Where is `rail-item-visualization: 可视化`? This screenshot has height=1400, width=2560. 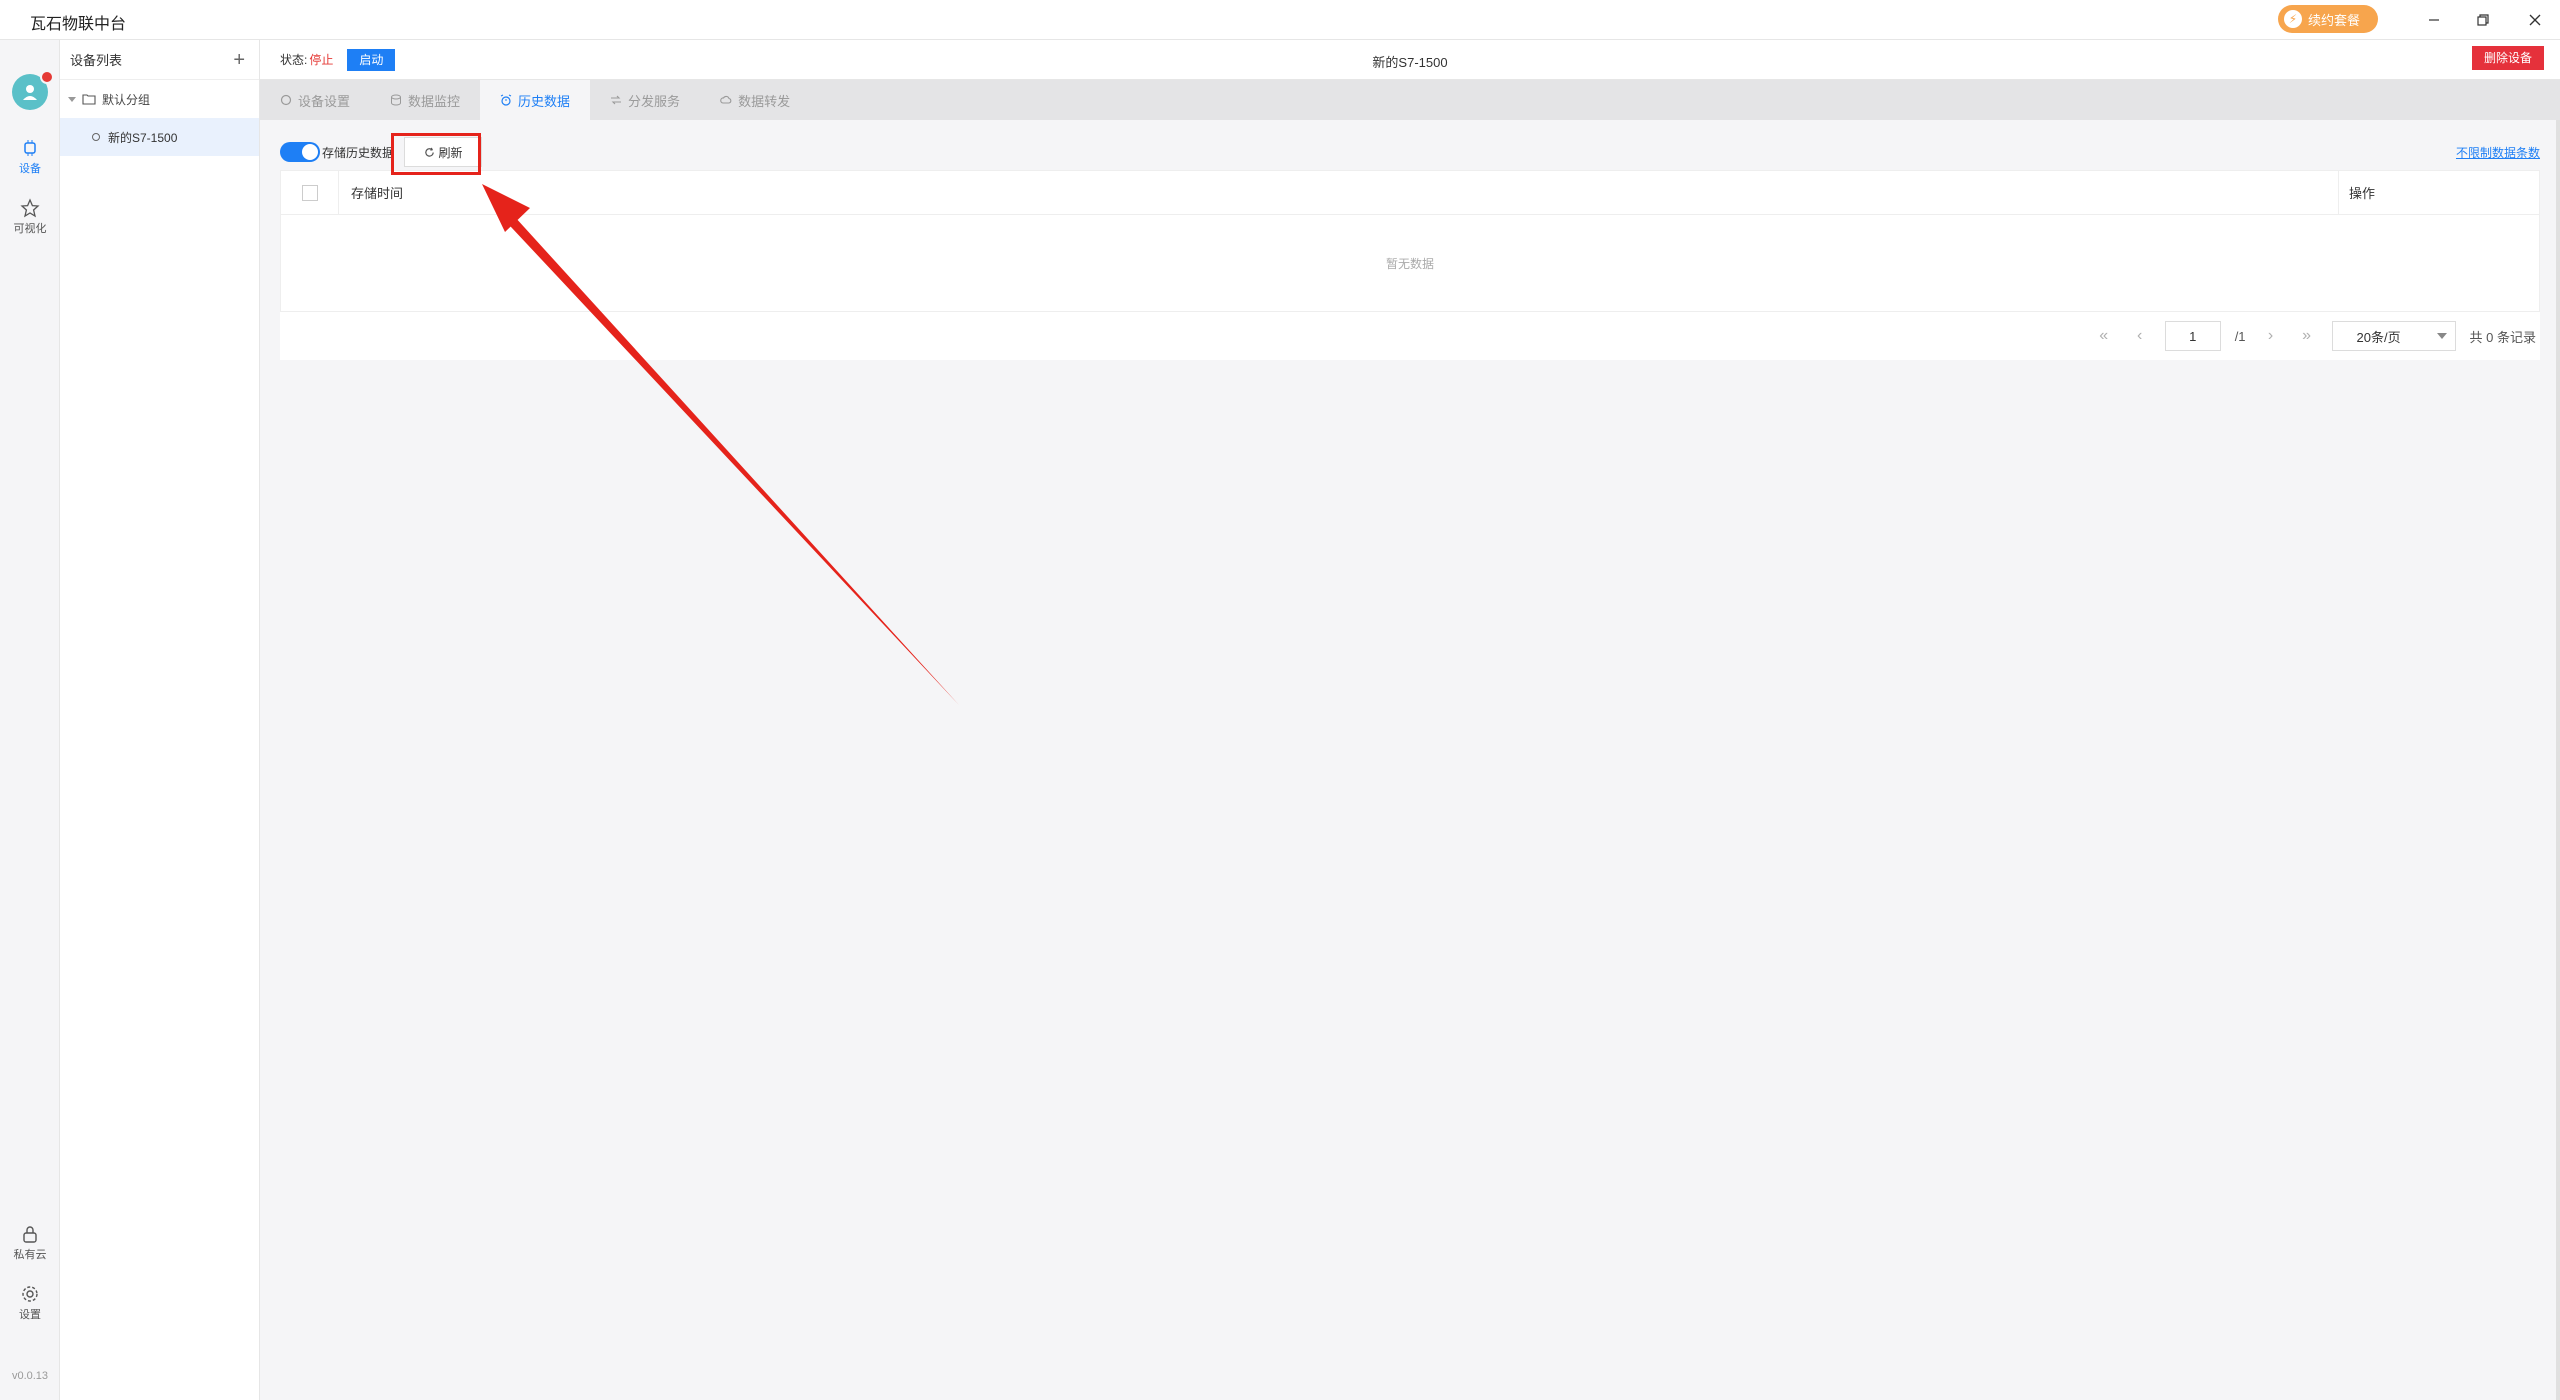 rail-item-visualization: 可视化 is located at coordinates (30, 217).